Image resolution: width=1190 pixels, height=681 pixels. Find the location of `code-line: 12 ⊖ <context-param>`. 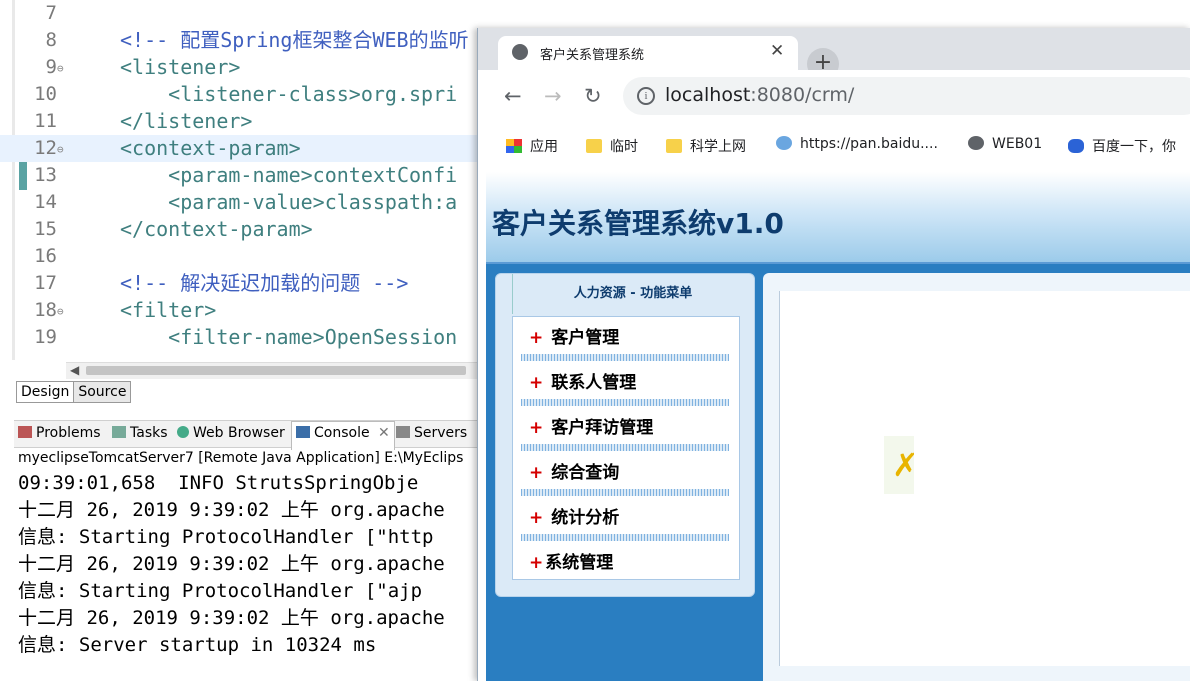

code-line: 12 ⊖ <context-param> is located at coordinates (239, 148).